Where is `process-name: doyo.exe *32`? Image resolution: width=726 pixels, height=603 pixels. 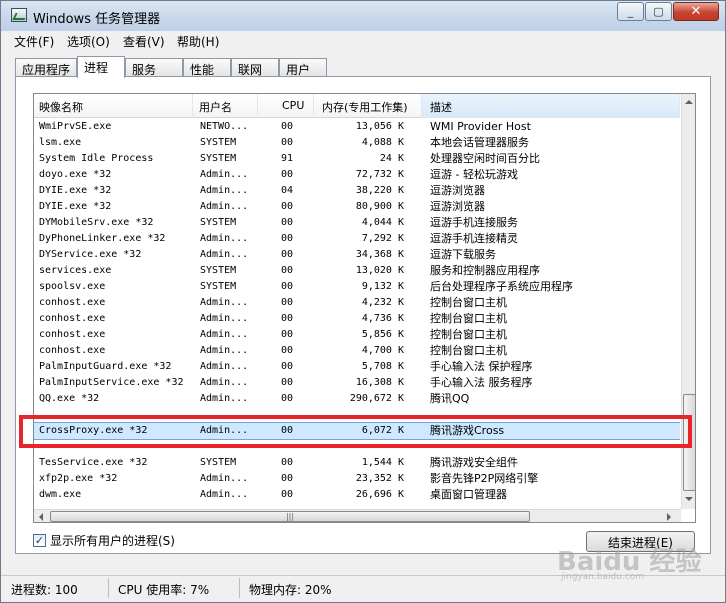
process-name: doyo.exe *32 is located at coordinates (75, 174).